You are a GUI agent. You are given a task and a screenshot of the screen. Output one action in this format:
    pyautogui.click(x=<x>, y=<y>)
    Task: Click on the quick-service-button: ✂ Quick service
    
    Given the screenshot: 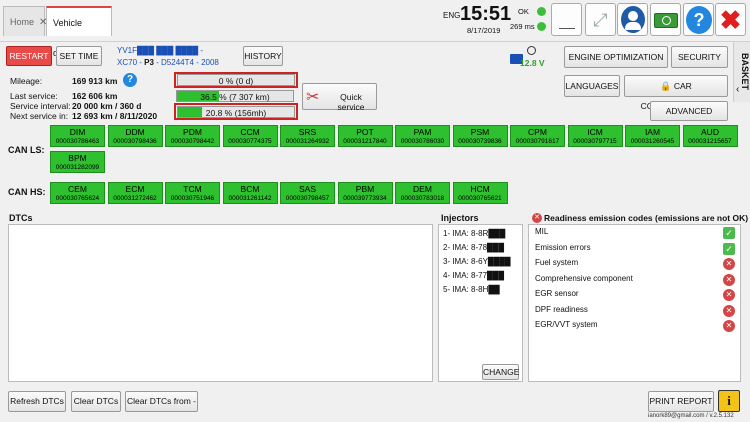 What is the action you would take?
    pyautogui.click(x=339, y=97)
    